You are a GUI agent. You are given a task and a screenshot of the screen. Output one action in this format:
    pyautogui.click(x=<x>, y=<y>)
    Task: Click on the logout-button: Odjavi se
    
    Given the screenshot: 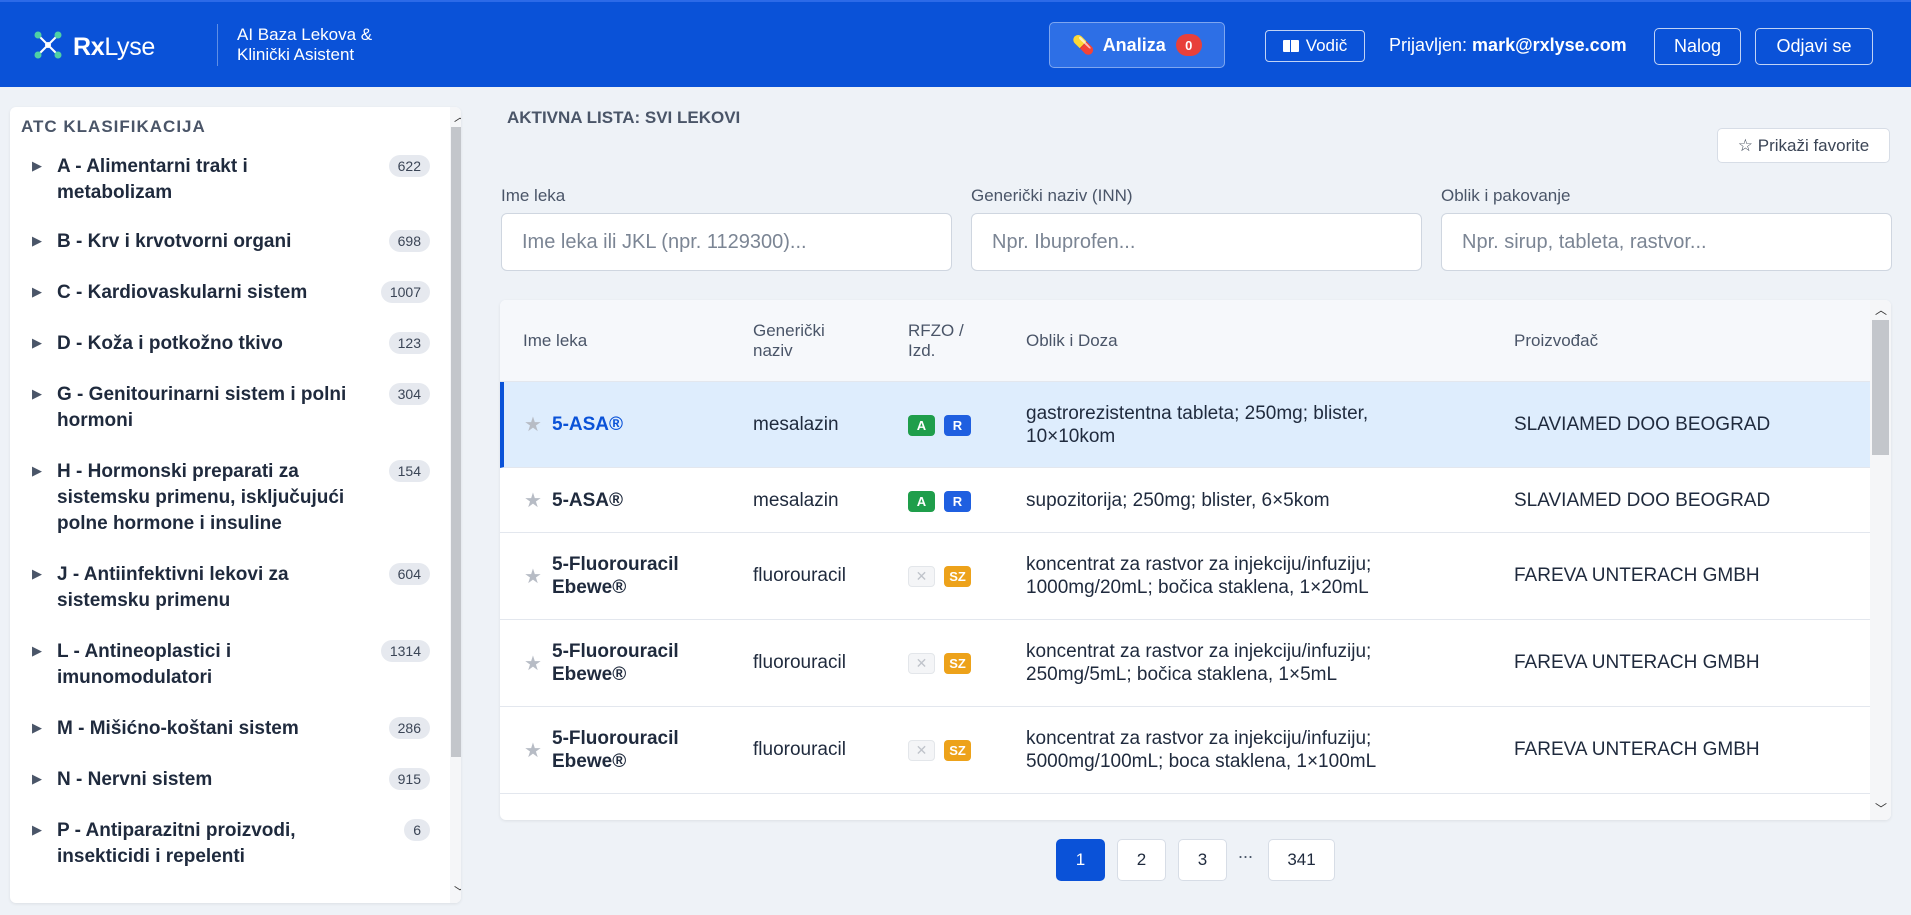 What is the action you would take?
    pyautogui.click(x=1814, y=46)
    